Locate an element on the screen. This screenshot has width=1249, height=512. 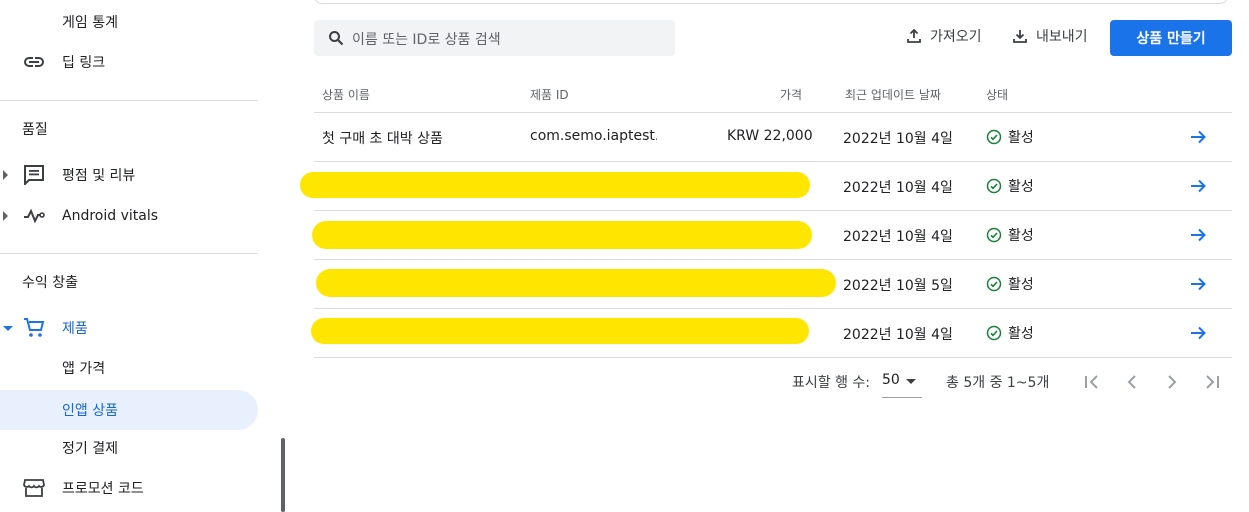
export-button: 내보내기 is located at coordinates (1050, 36).